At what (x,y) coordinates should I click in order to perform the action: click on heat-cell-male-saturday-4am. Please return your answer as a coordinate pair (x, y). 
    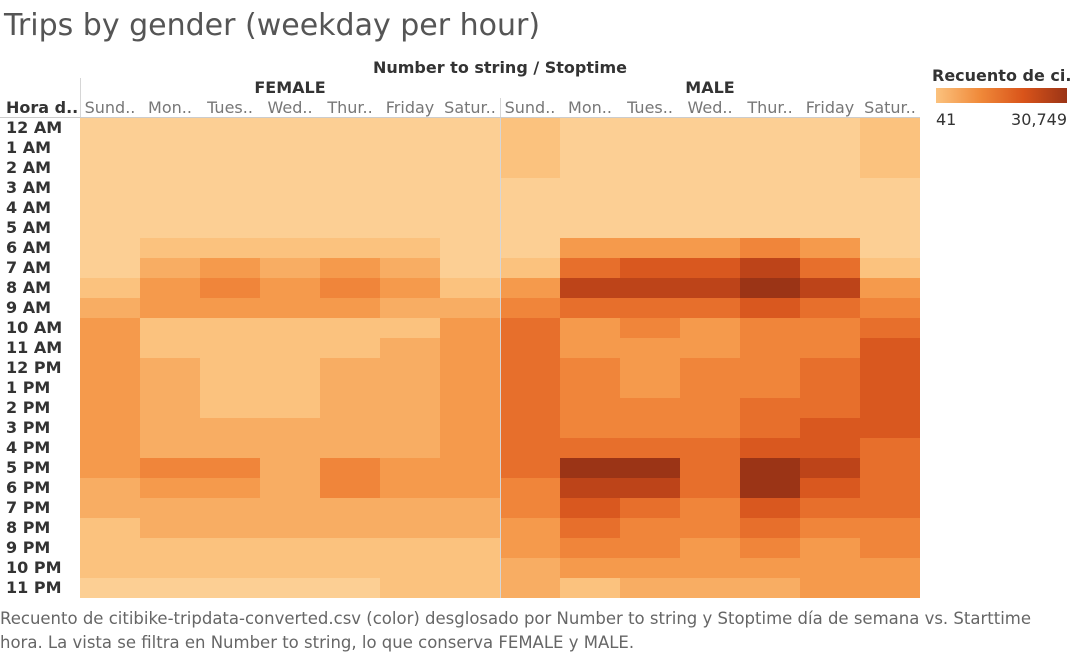
    Looking at the image, I should click on (890, 208).